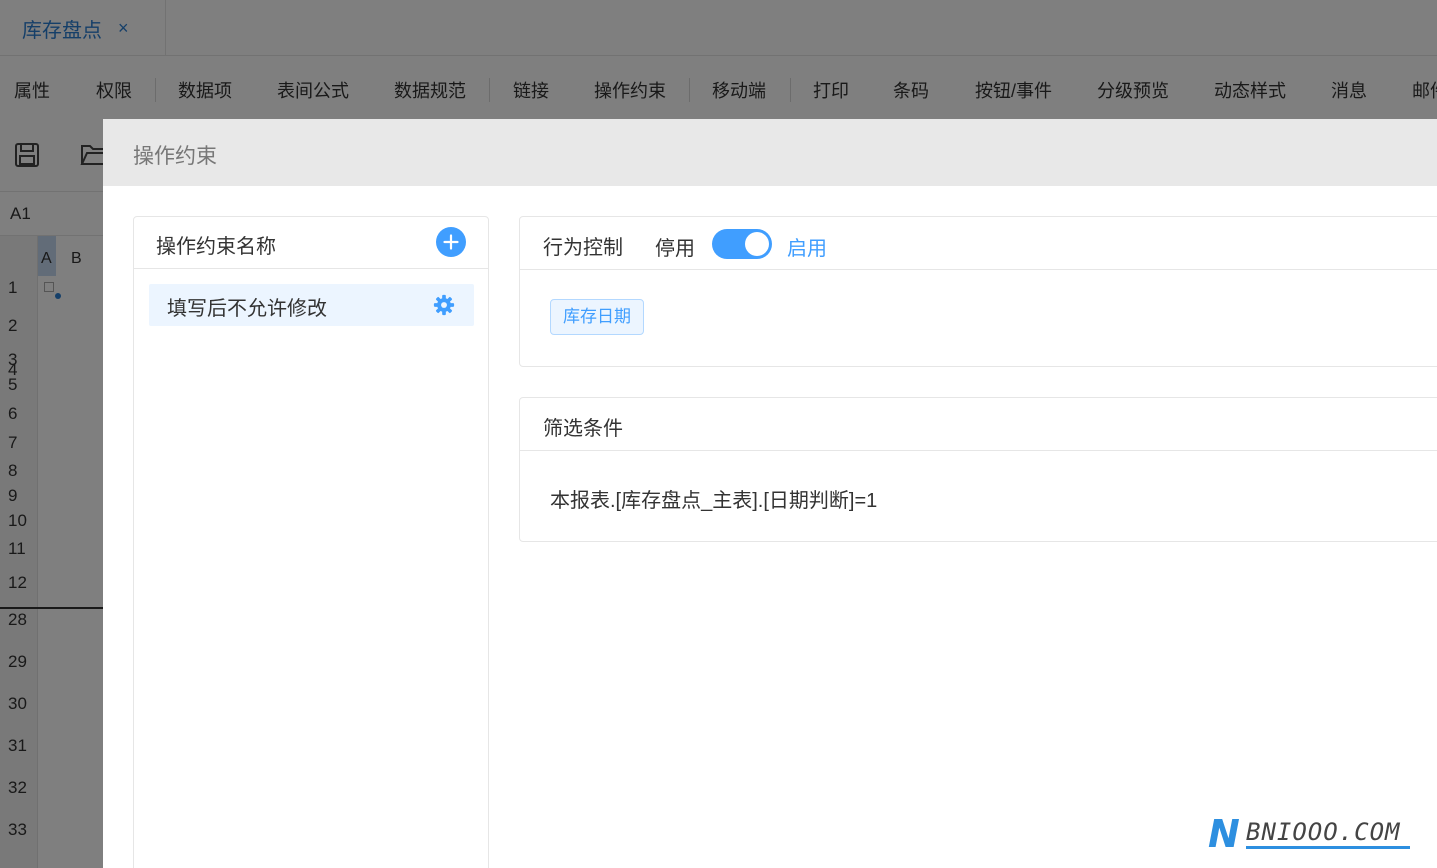 This screenshot has height=868, width=1437. I want to click on behavior-control-header: 行为控制 停用 启用, so click(978, 243).